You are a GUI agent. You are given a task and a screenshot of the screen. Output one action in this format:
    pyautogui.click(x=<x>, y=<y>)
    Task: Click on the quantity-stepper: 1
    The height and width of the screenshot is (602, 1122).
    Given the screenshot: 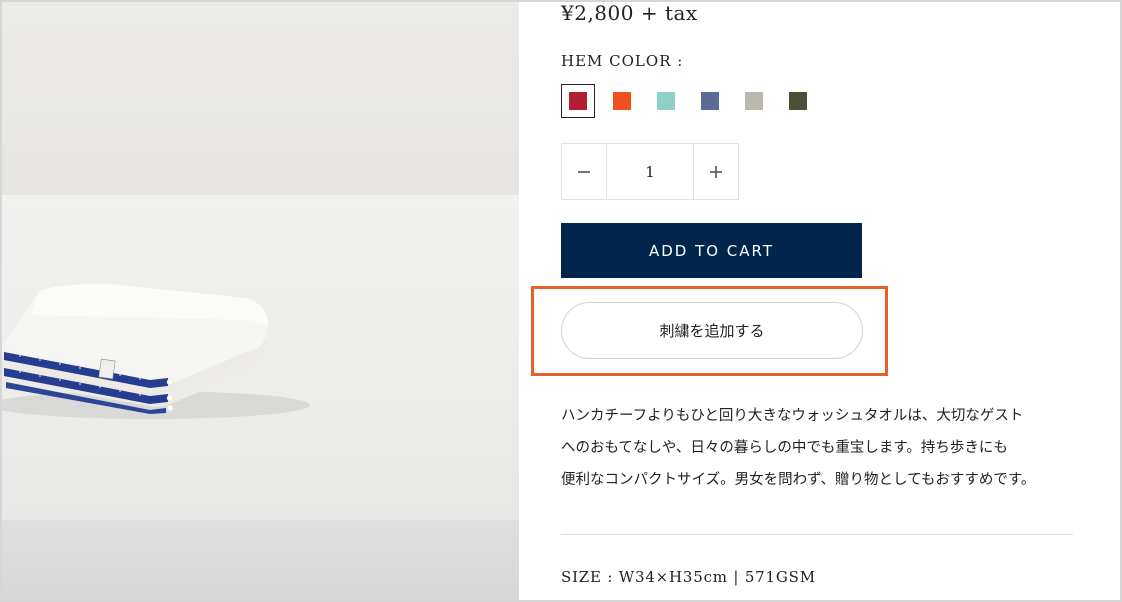 What is the action you would take?
    pyautogui.click(x=650, y=171)
    